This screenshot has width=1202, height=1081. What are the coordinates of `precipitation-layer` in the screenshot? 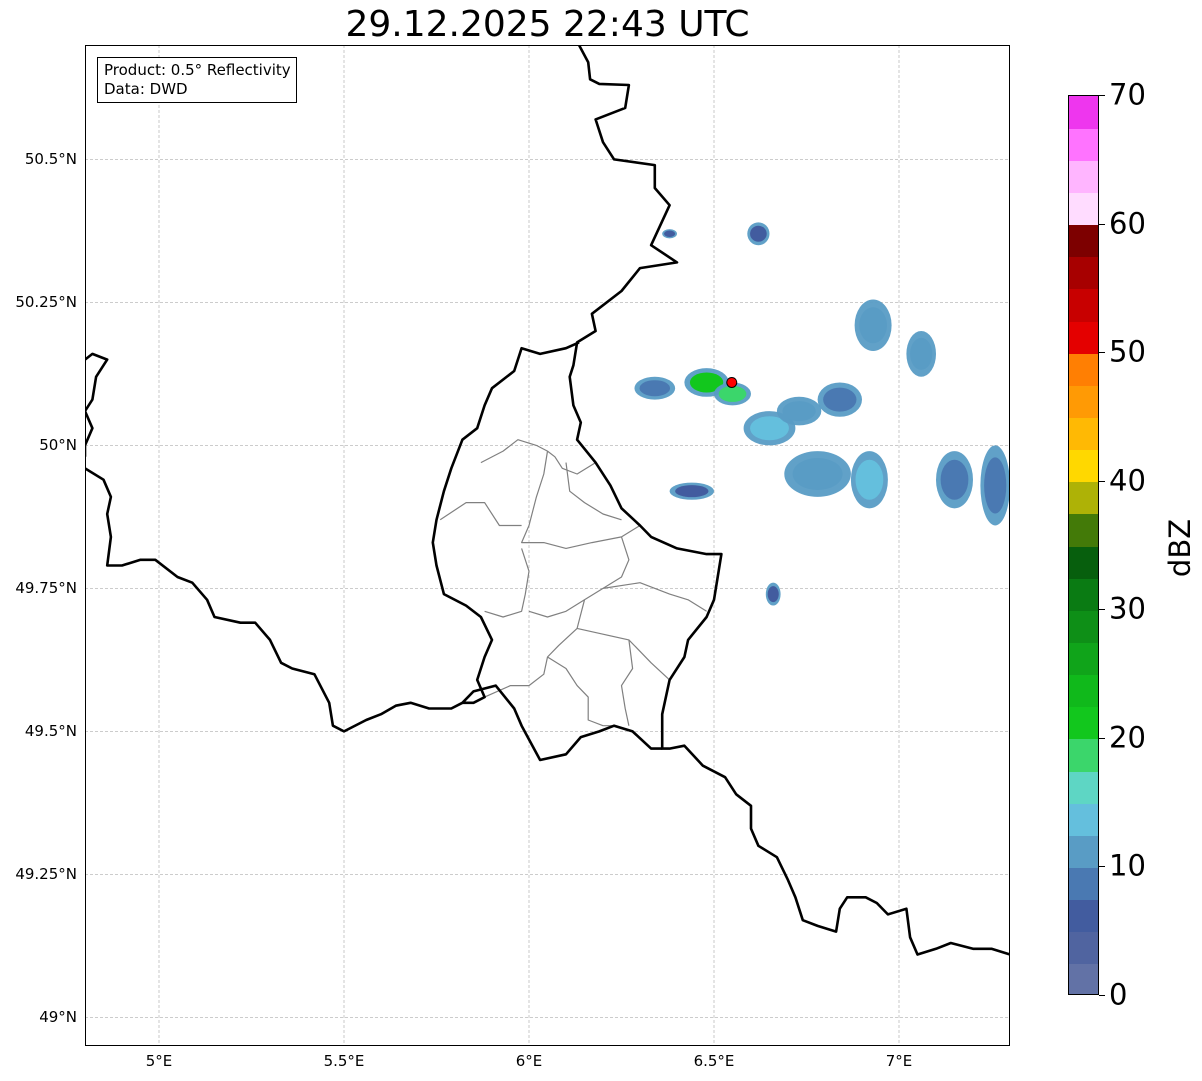 It's located at (822, 414).